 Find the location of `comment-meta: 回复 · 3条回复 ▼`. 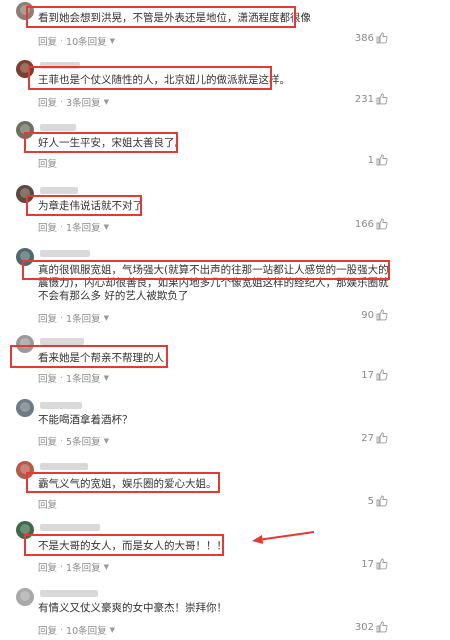

comment-meta: 回复 · 3条回复 ▼ is located at coordinates (73, 102).